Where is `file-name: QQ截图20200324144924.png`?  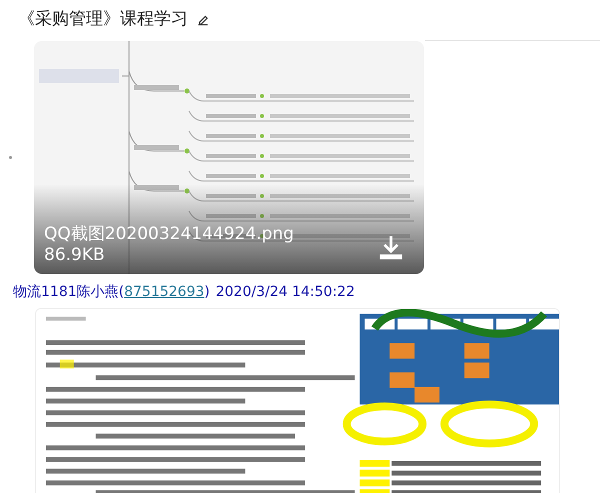
file-name: QQ截图20200324144924.png is located at coordinates (169, 234).